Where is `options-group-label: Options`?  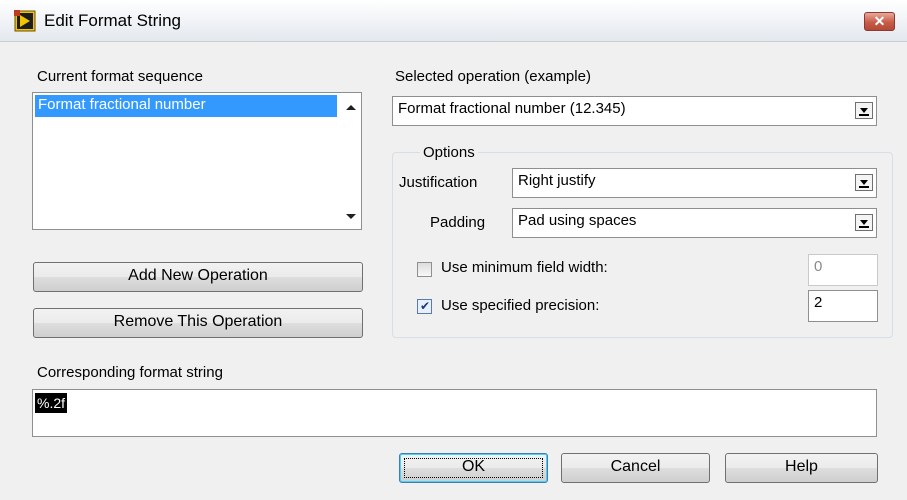 options-group-label: Options is located at coordinates (449, 152).